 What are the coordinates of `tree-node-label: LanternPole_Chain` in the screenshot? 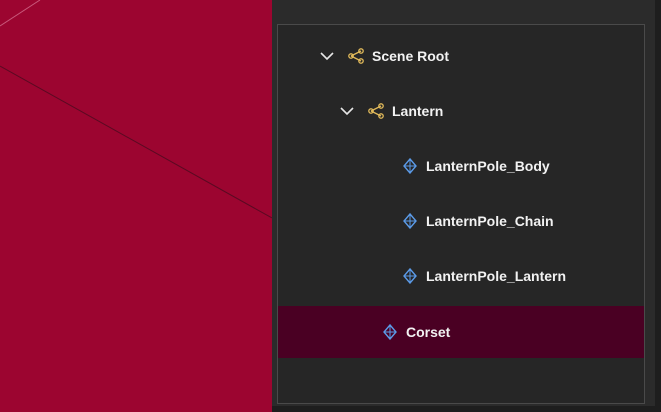 It's located at (490, 221).